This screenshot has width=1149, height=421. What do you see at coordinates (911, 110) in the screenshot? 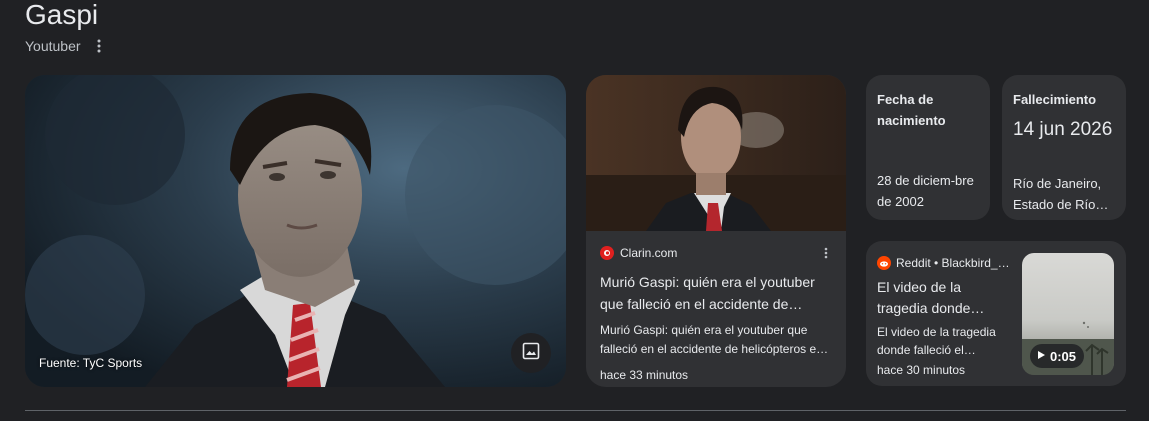
I see `birth-date-label: Fecha de nacimiento` at bounding box center [911, 110].